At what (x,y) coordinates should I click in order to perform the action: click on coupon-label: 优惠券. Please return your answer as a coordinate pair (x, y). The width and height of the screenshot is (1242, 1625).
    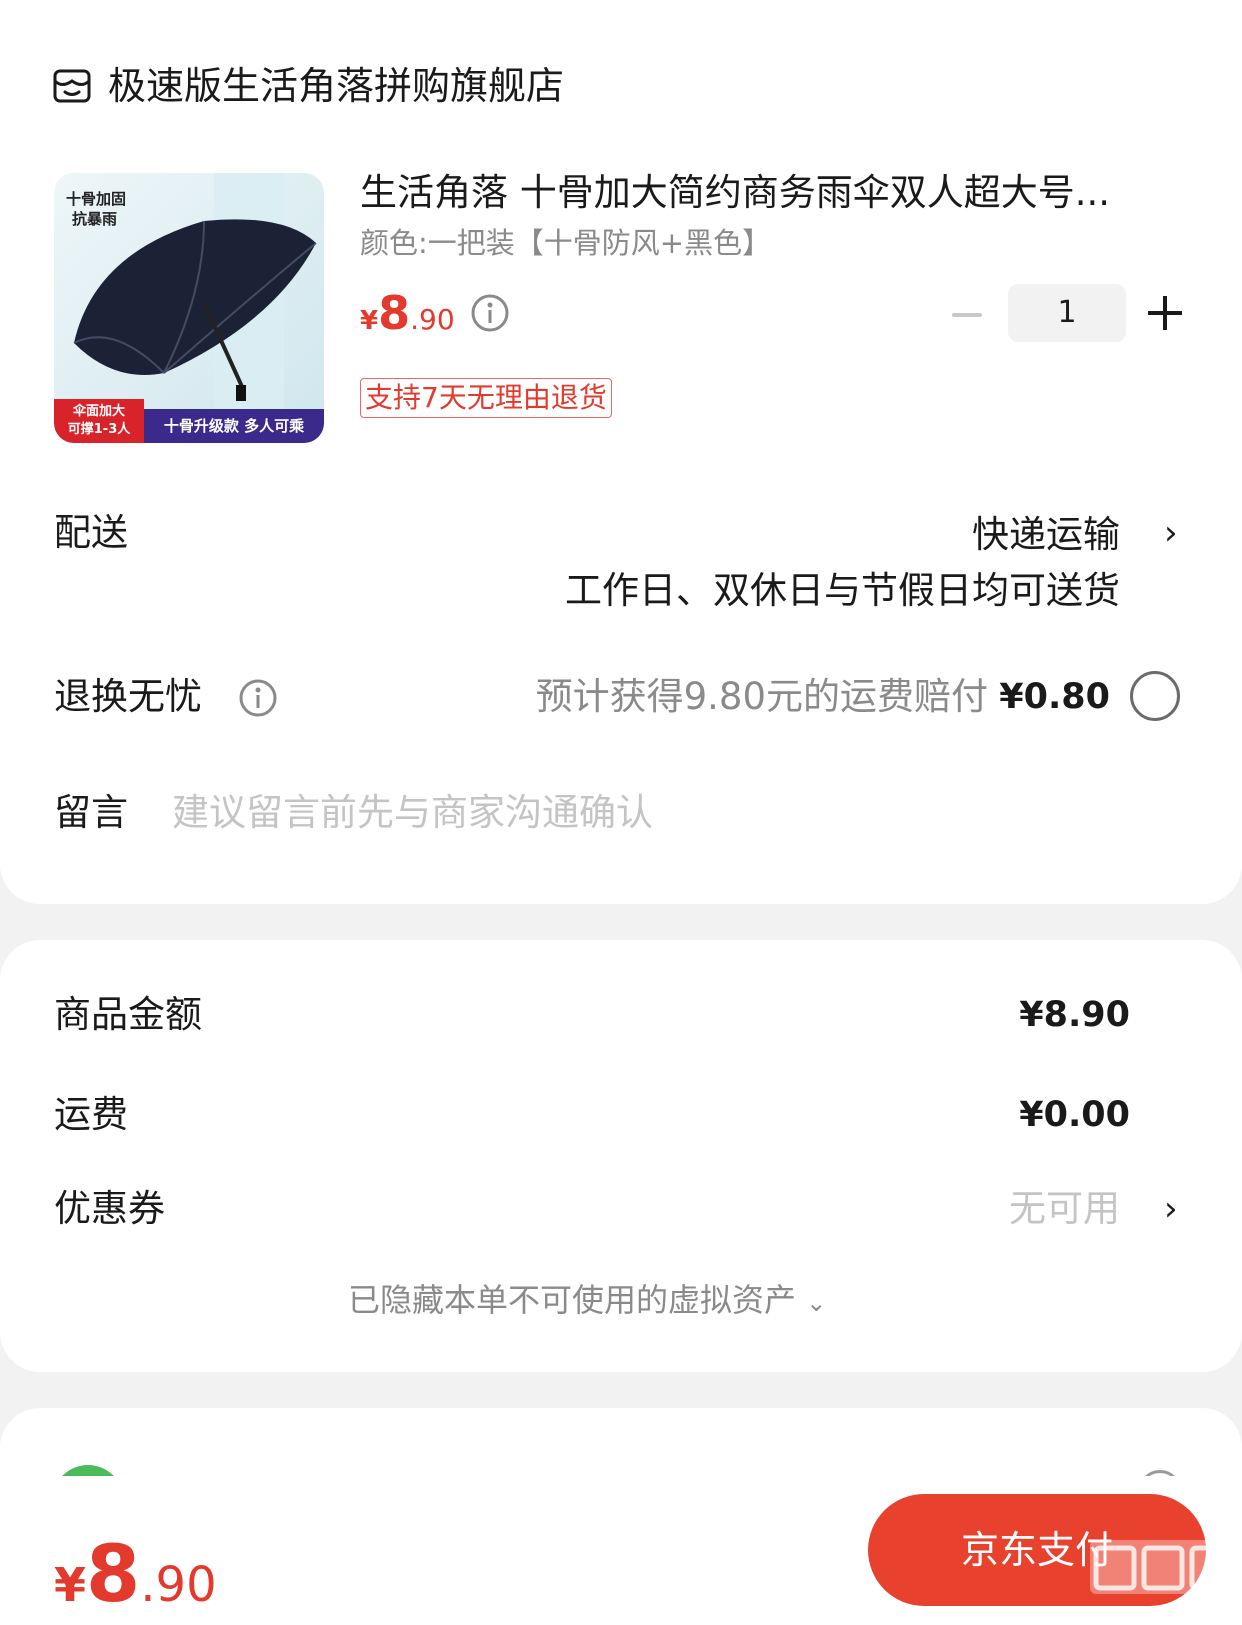
    Looking at the image, I should click on (109, 1208).